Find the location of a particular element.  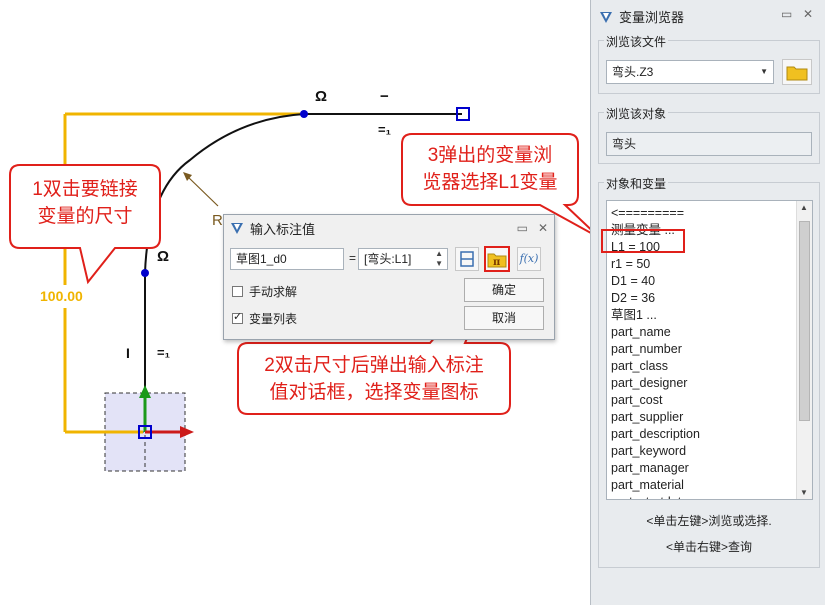

vertical-constraint: I is located at coordinates (128, 353).